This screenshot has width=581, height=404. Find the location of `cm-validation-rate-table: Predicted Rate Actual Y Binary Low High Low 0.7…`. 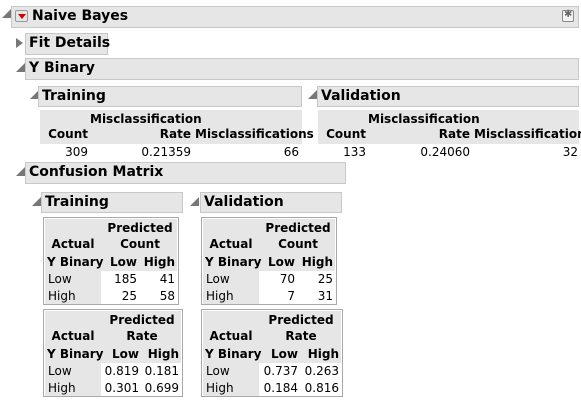

cm-validation-rate-table: Predicted Rate Actual Y Binary Low High Low 0.7… is located at coordinates (272, 353).